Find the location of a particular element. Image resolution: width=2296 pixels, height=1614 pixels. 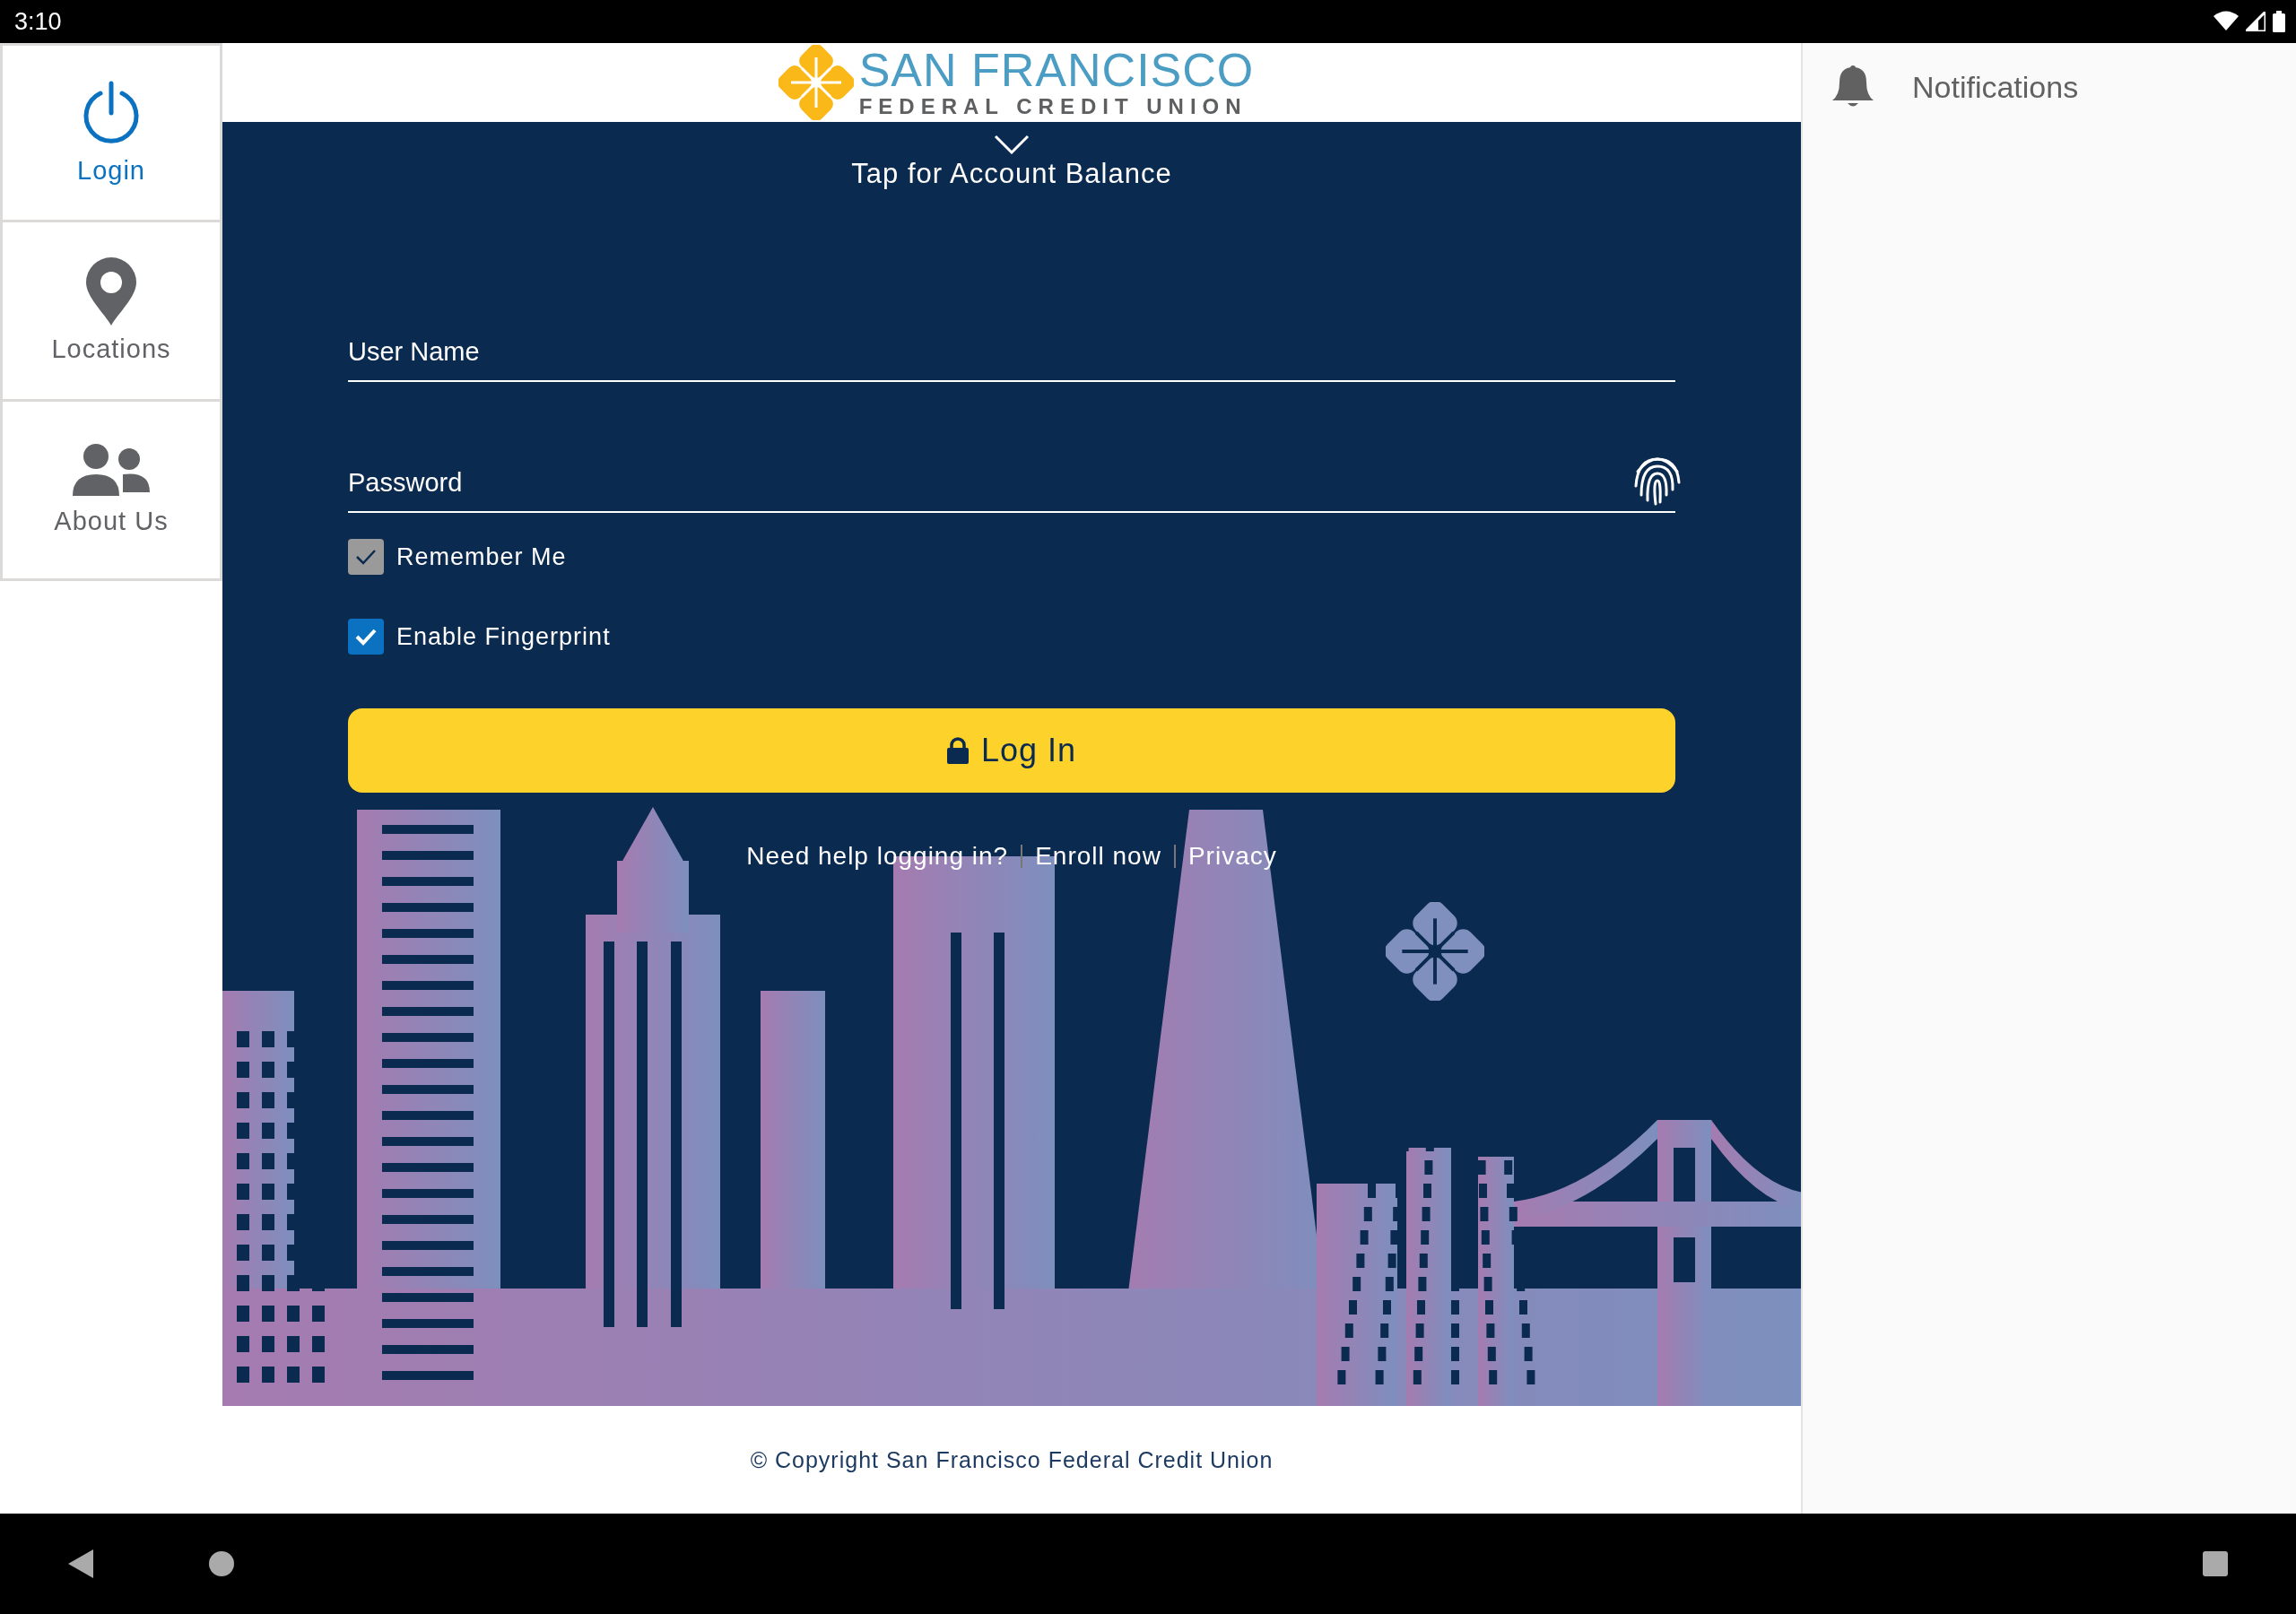

battery-icon is located at coordinates (2279, 21).